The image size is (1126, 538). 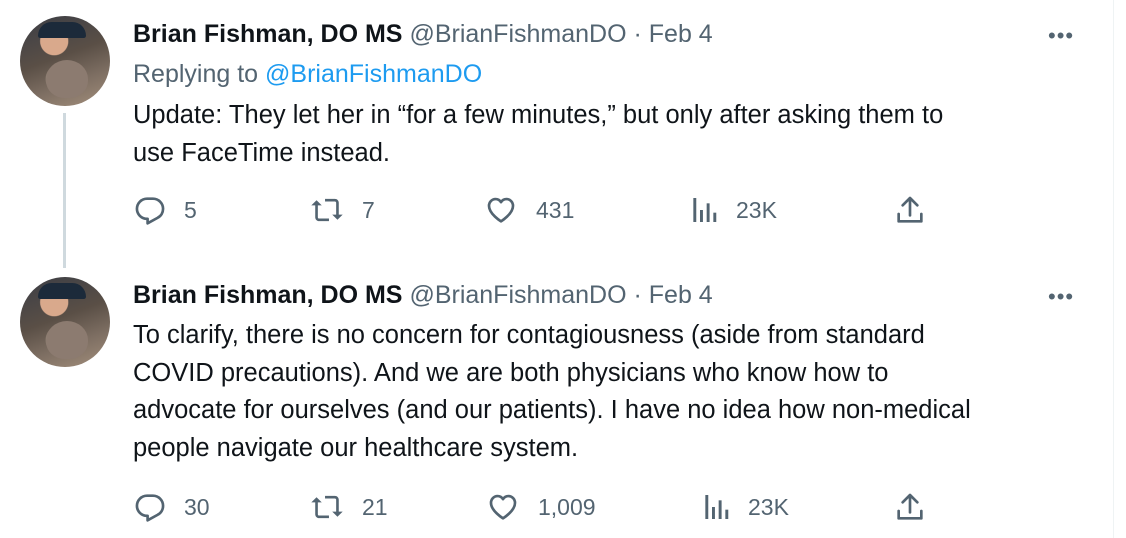 I want to click on reply-button: 5, so click(x=165, y=210).